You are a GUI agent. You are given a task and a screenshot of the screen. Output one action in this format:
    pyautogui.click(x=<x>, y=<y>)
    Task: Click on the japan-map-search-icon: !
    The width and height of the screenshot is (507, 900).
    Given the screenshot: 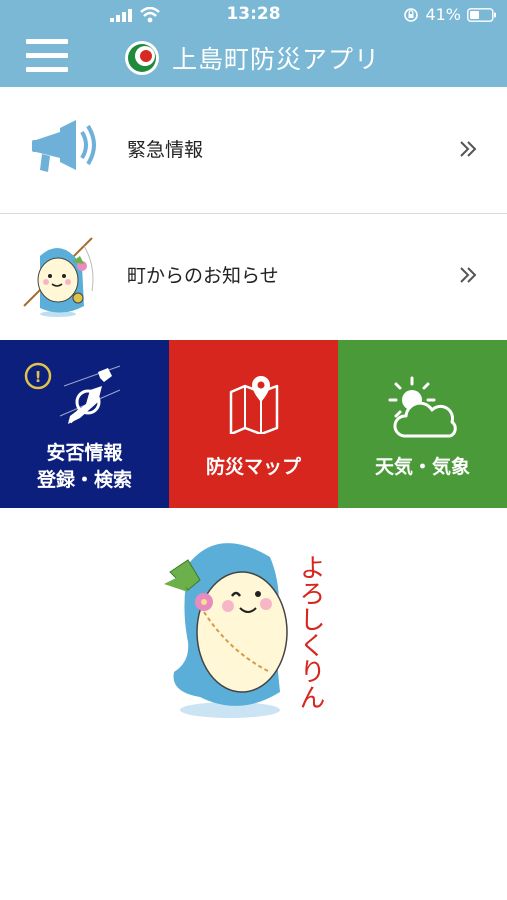 What is the action you would take?
    pyautogui.click(x=72, y=393)
    